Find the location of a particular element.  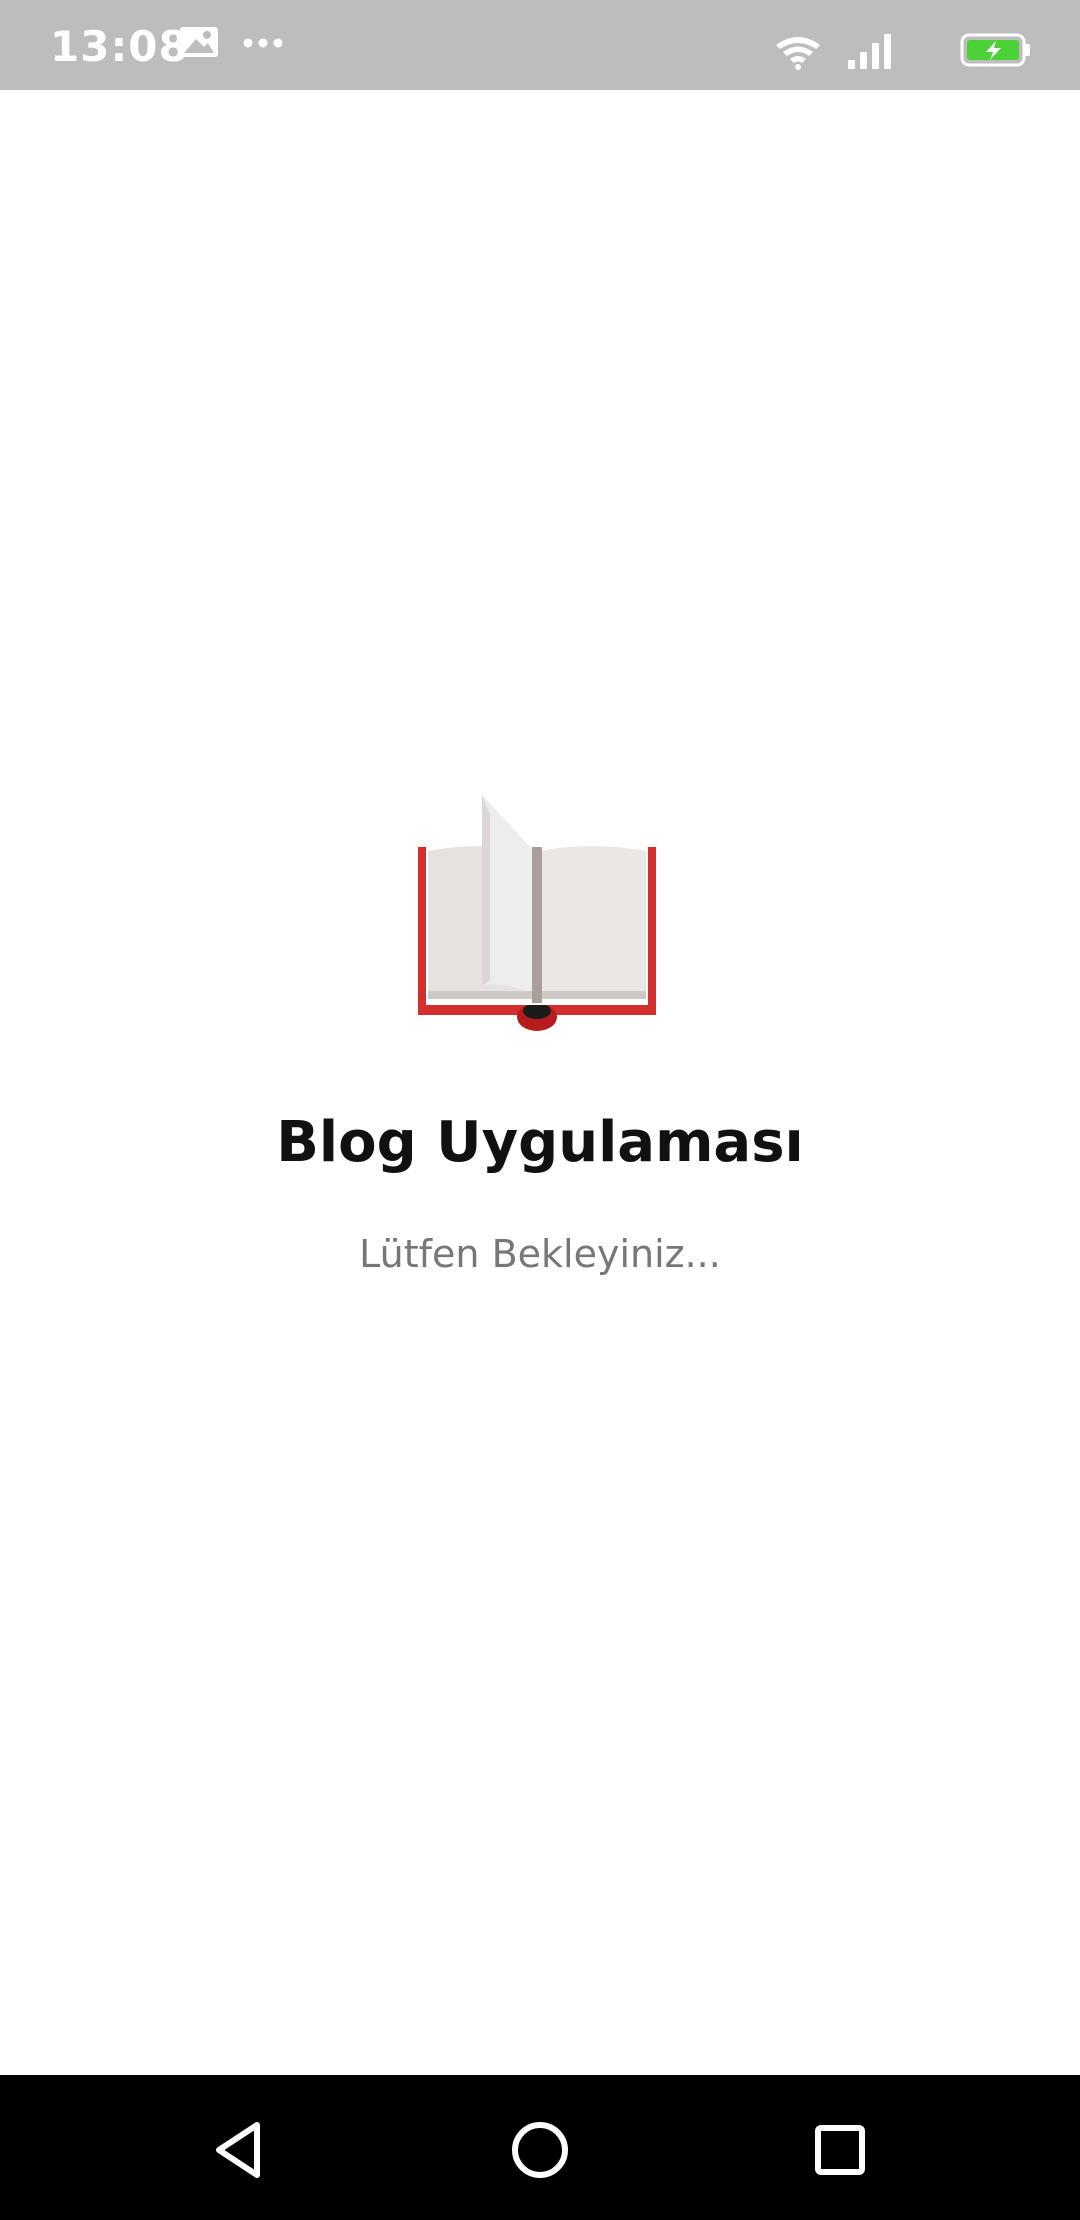

back-button is located at coordinates (240, 2150).